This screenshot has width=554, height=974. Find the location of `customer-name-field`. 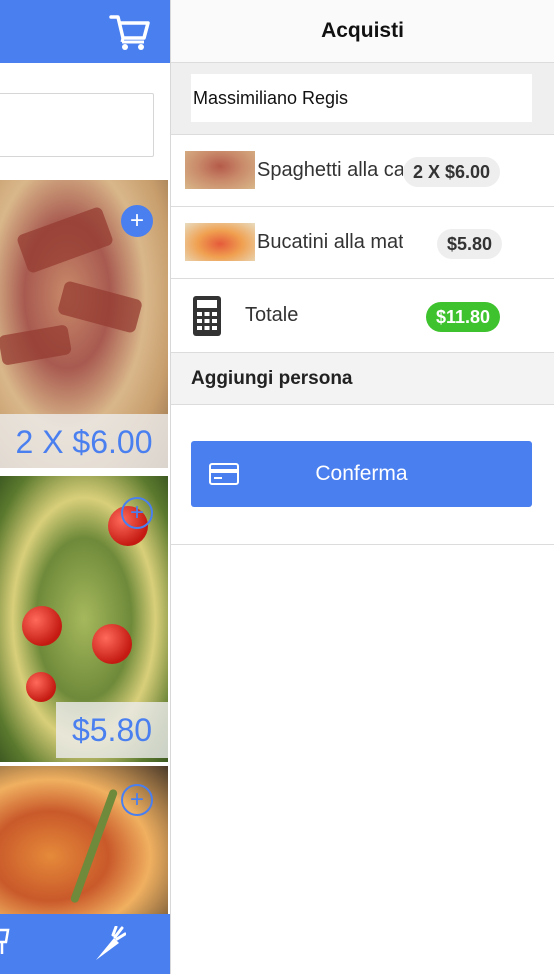

customer-name-field is located at coordinates (361, 98).